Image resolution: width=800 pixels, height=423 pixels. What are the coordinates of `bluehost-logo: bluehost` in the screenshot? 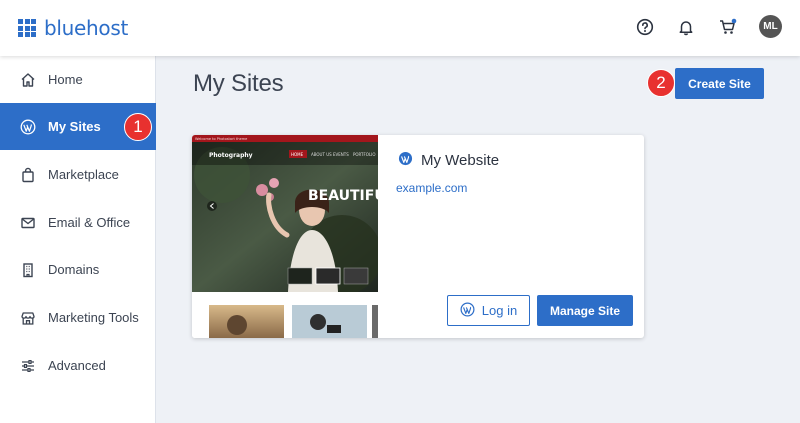 It's located at (73, 28).